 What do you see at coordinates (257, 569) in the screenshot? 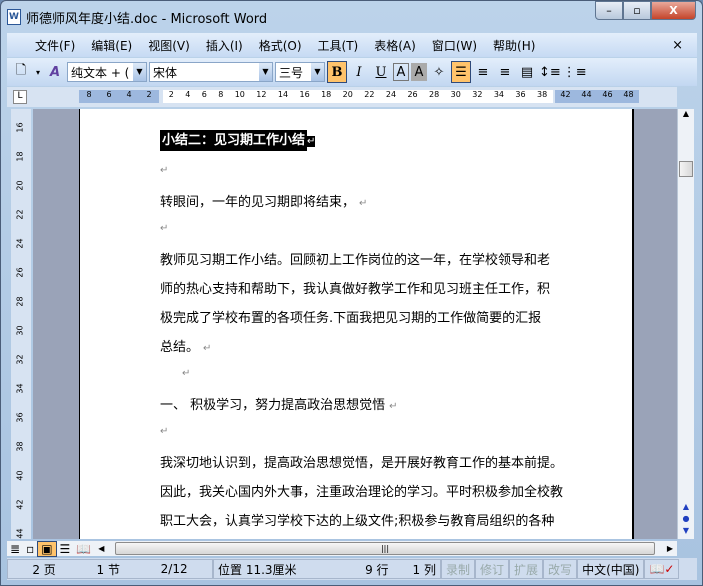
I see `position: 位置 11.3厘米` at bounding box center [257, 569].